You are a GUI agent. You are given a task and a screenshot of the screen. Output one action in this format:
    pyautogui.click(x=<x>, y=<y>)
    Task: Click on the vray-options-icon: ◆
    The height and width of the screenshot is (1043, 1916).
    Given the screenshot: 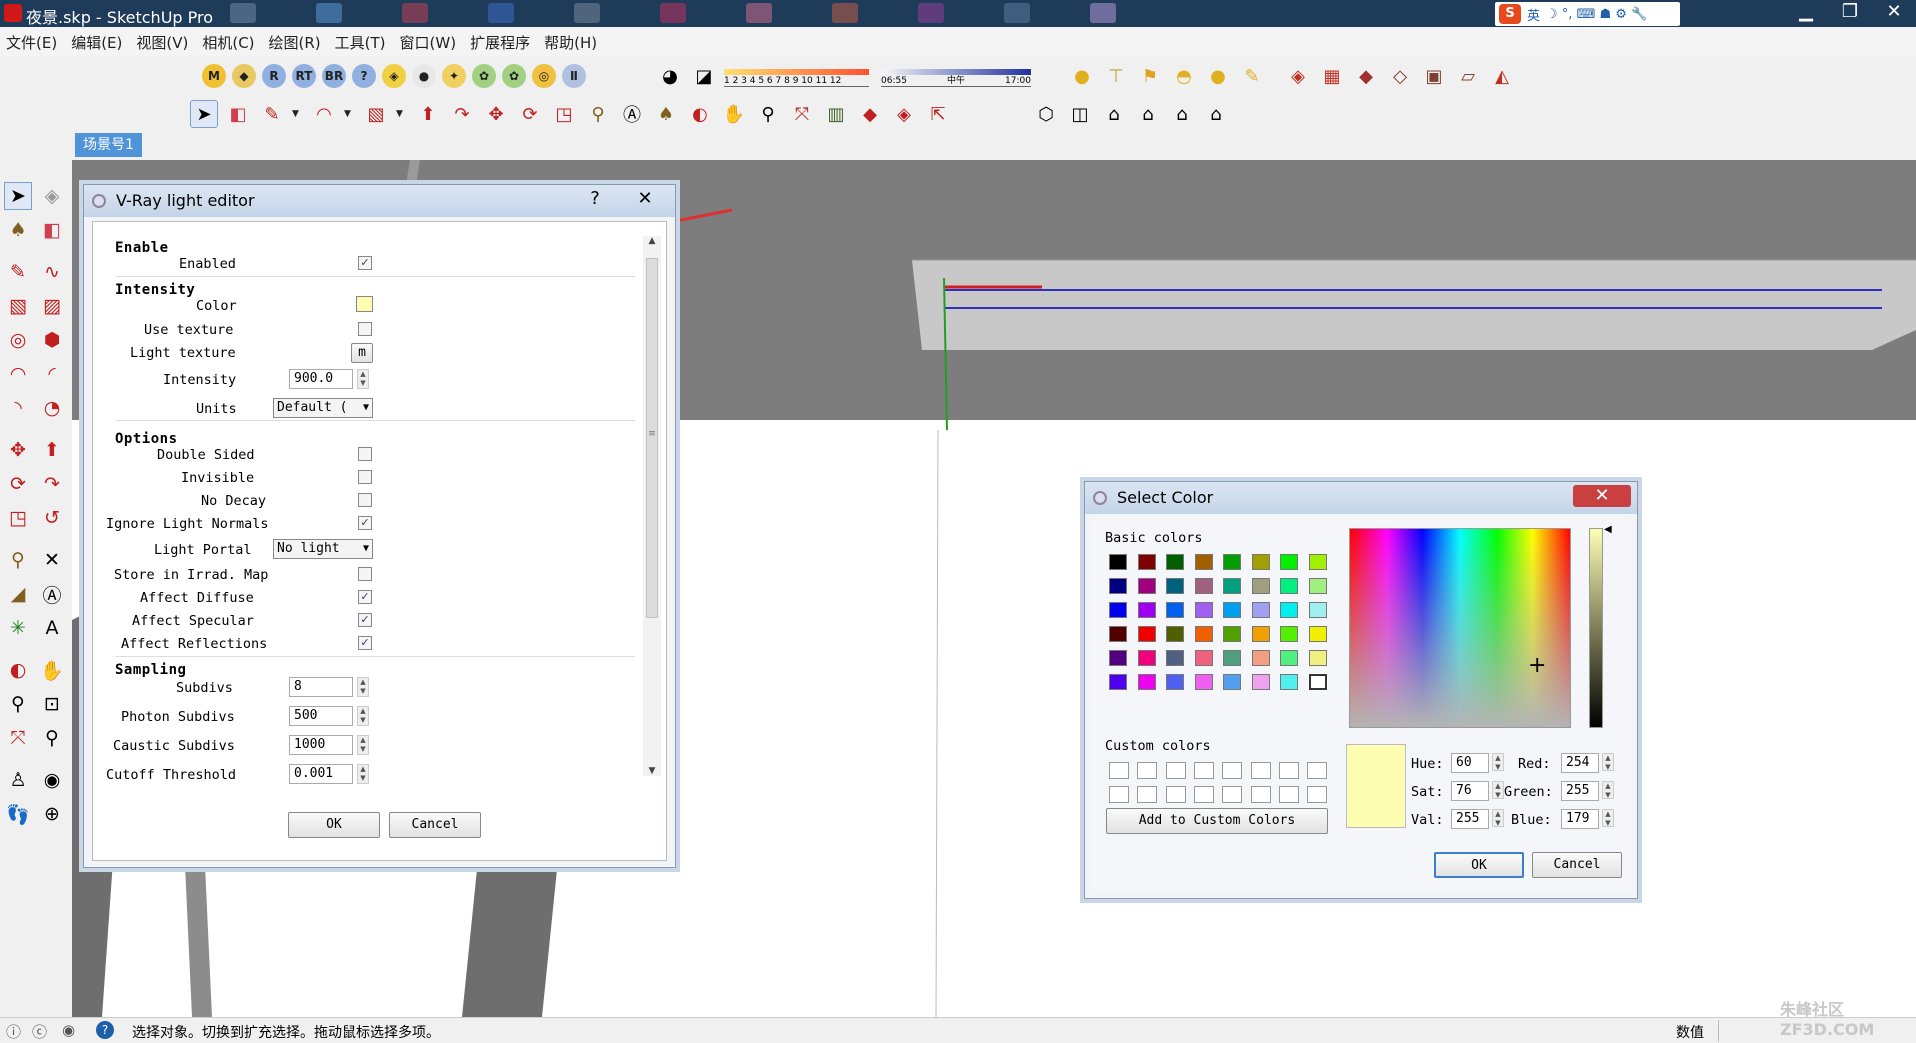 What is the action you would take?
    pyautogui.click(x=244, y=76)
    